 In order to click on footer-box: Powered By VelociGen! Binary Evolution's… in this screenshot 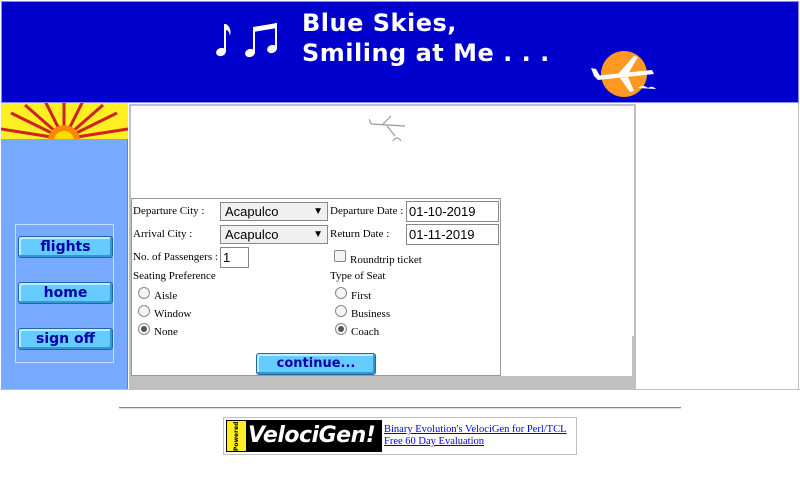, I will do `click(400, 436)`.